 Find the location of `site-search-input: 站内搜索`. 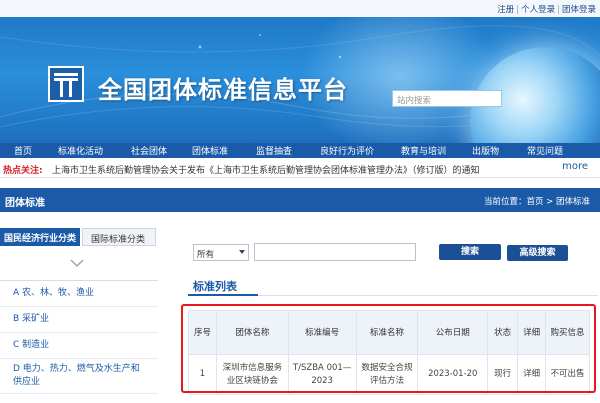

site-search-input: 站内搜索 is located at coordinates (447, 98).